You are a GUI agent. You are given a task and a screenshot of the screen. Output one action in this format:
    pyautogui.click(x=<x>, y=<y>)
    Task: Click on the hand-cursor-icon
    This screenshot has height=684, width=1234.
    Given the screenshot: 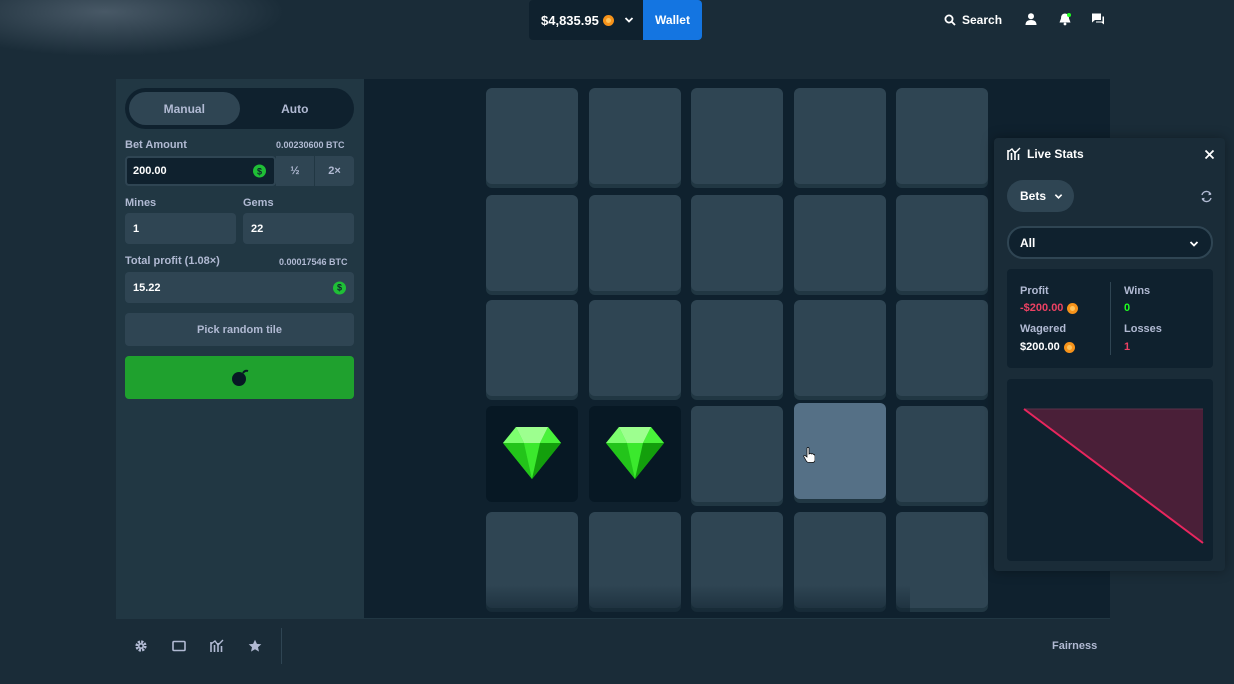 What is the action you would take?
    pyautogui.click(x=809, y=455)
    